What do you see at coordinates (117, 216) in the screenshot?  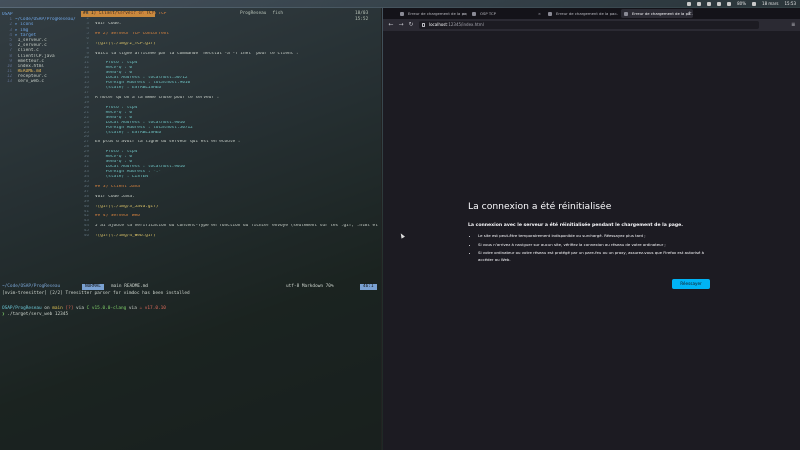 I see `line-text: ## 4) Serveur Web` at bounding box center [117, 216].